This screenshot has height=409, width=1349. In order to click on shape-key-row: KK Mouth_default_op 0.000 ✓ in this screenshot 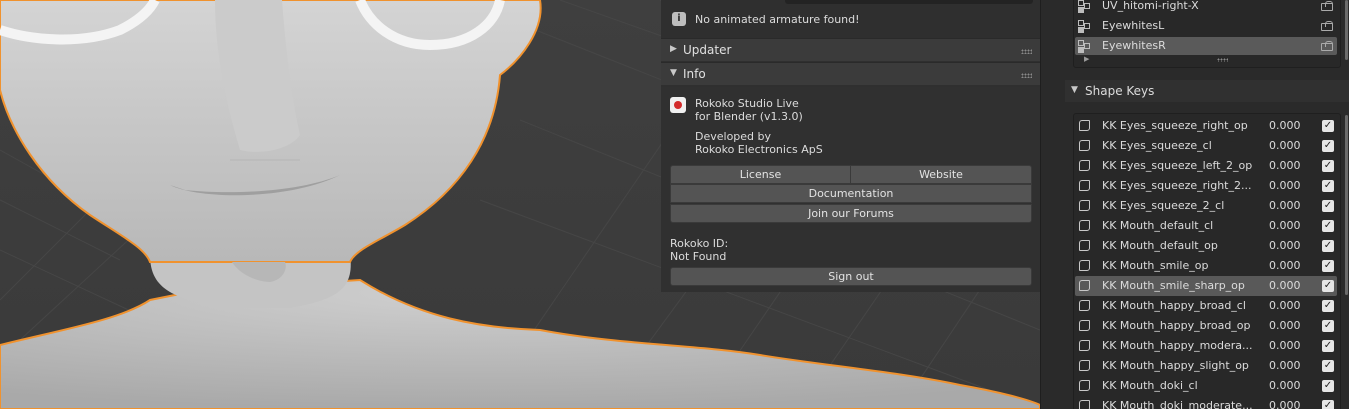, I will do `click(1206, 246)`.